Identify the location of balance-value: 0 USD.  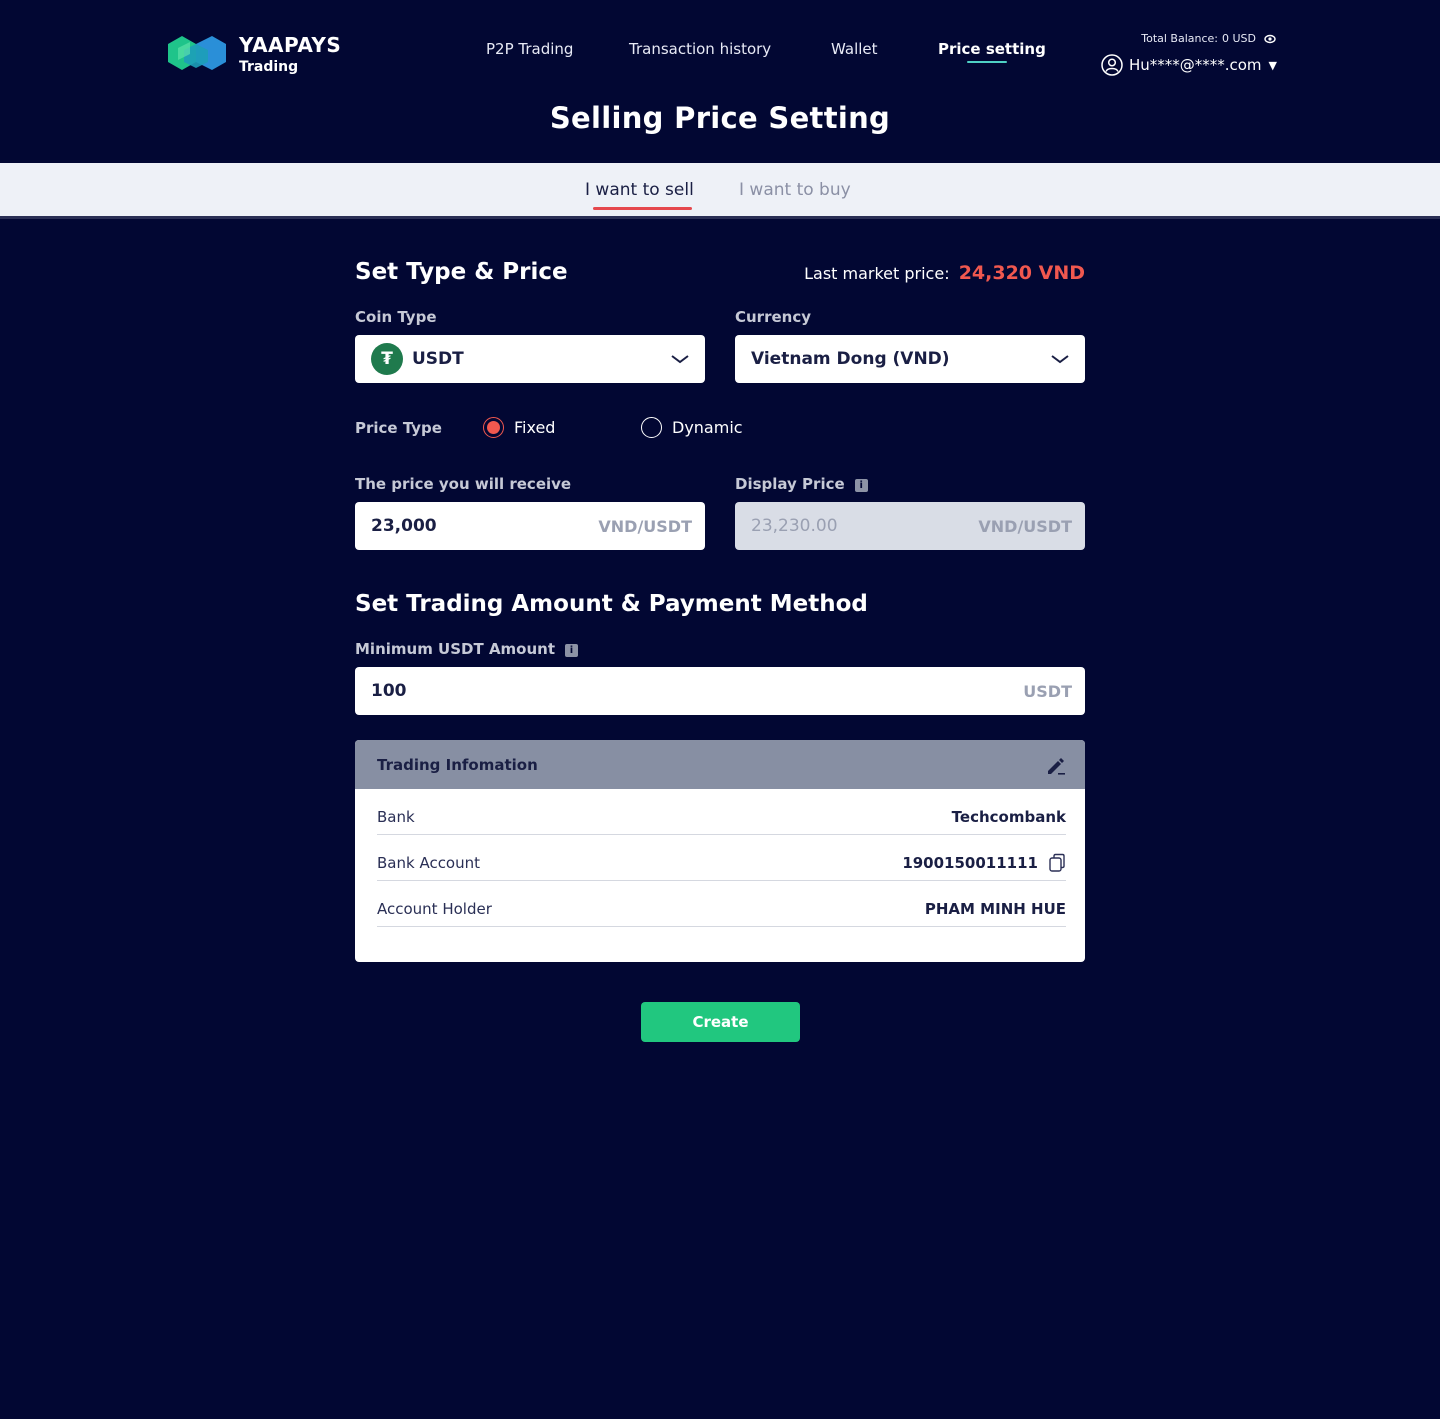
(1239, 38).